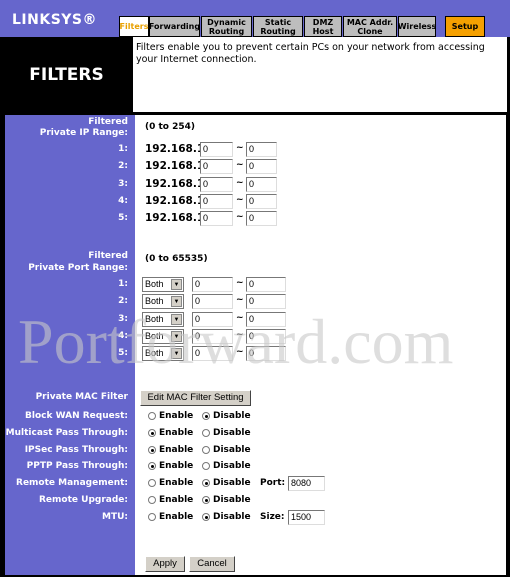  Describe the element at coordinates (76, 449) in the screenshot. I see `option-label: IPSec Pass Through:` at that location.